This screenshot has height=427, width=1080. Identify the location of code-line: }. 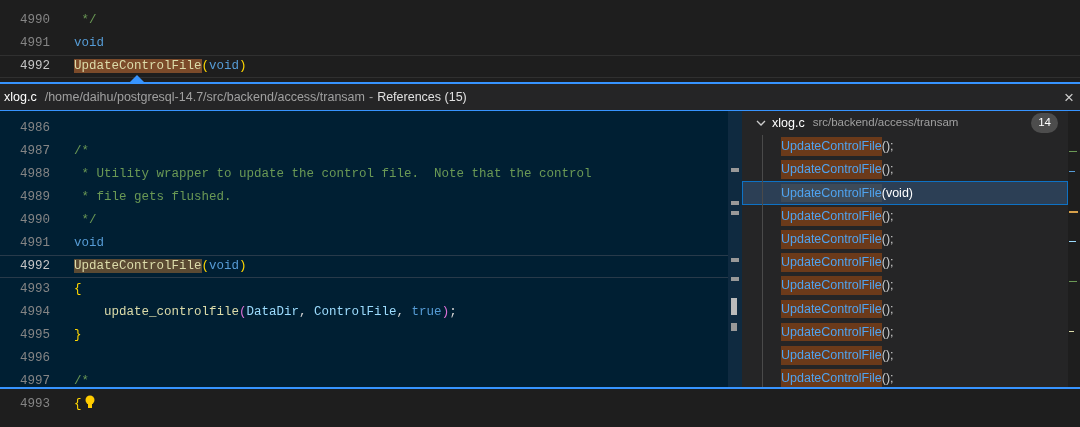
(78, 336).